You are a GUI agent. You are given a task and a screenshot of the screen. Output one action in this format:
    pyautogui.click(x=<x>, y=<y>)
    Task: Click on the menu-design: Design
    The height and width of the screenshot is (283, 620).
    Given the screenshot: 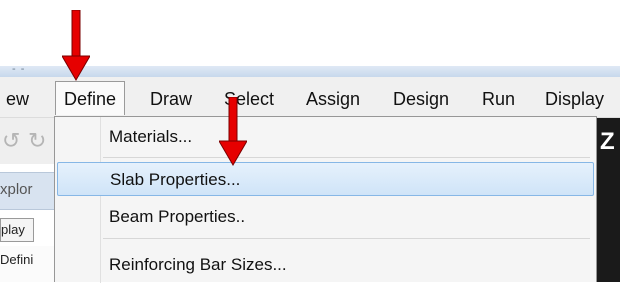 What is the action you would take?
    pyautogui.click(x=421, y=99)
    